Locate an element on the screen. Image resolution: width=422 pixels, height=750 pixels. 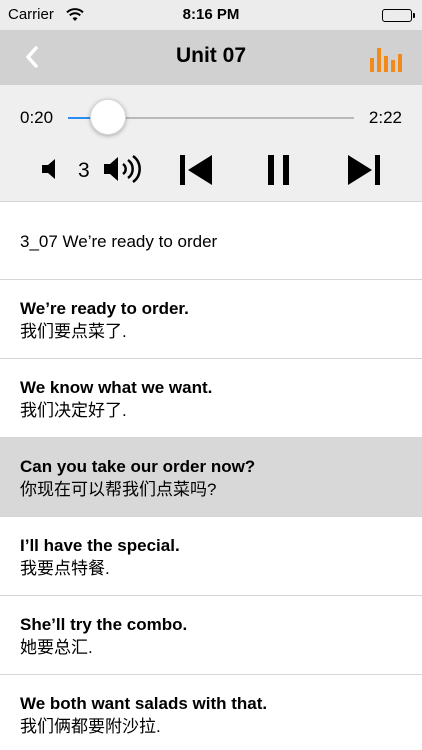
sentence-row: We know what we want. 我们决定好了. is located at coordinates (211, 398).